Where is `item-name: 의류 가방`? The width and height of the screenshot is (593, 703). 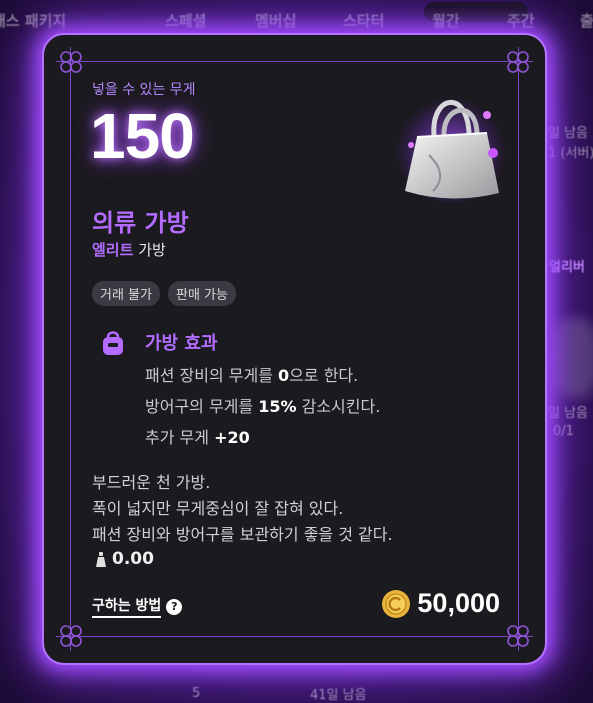
item-name: 의류 가방 is located at coordinates (140, 223).